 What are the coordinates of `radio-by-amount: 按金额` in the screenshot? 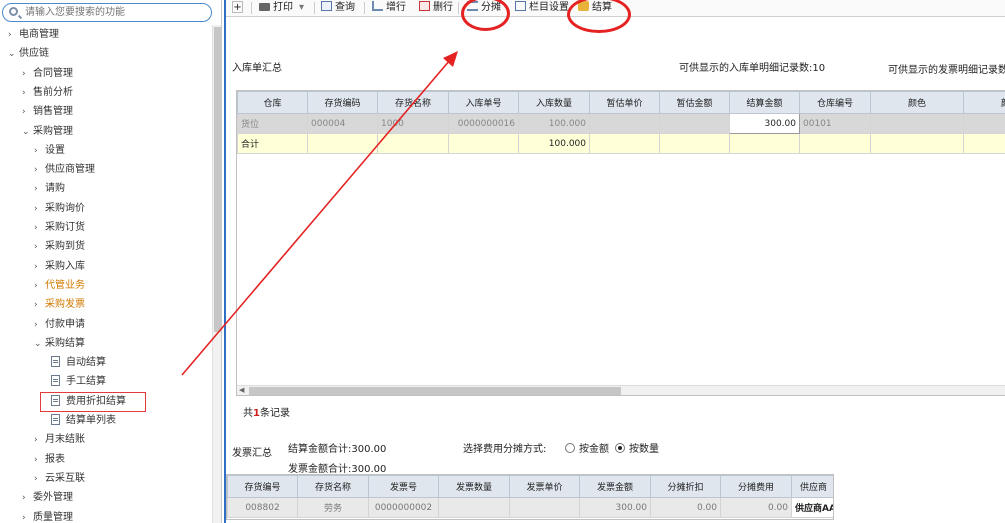 It's located at (587, 447).